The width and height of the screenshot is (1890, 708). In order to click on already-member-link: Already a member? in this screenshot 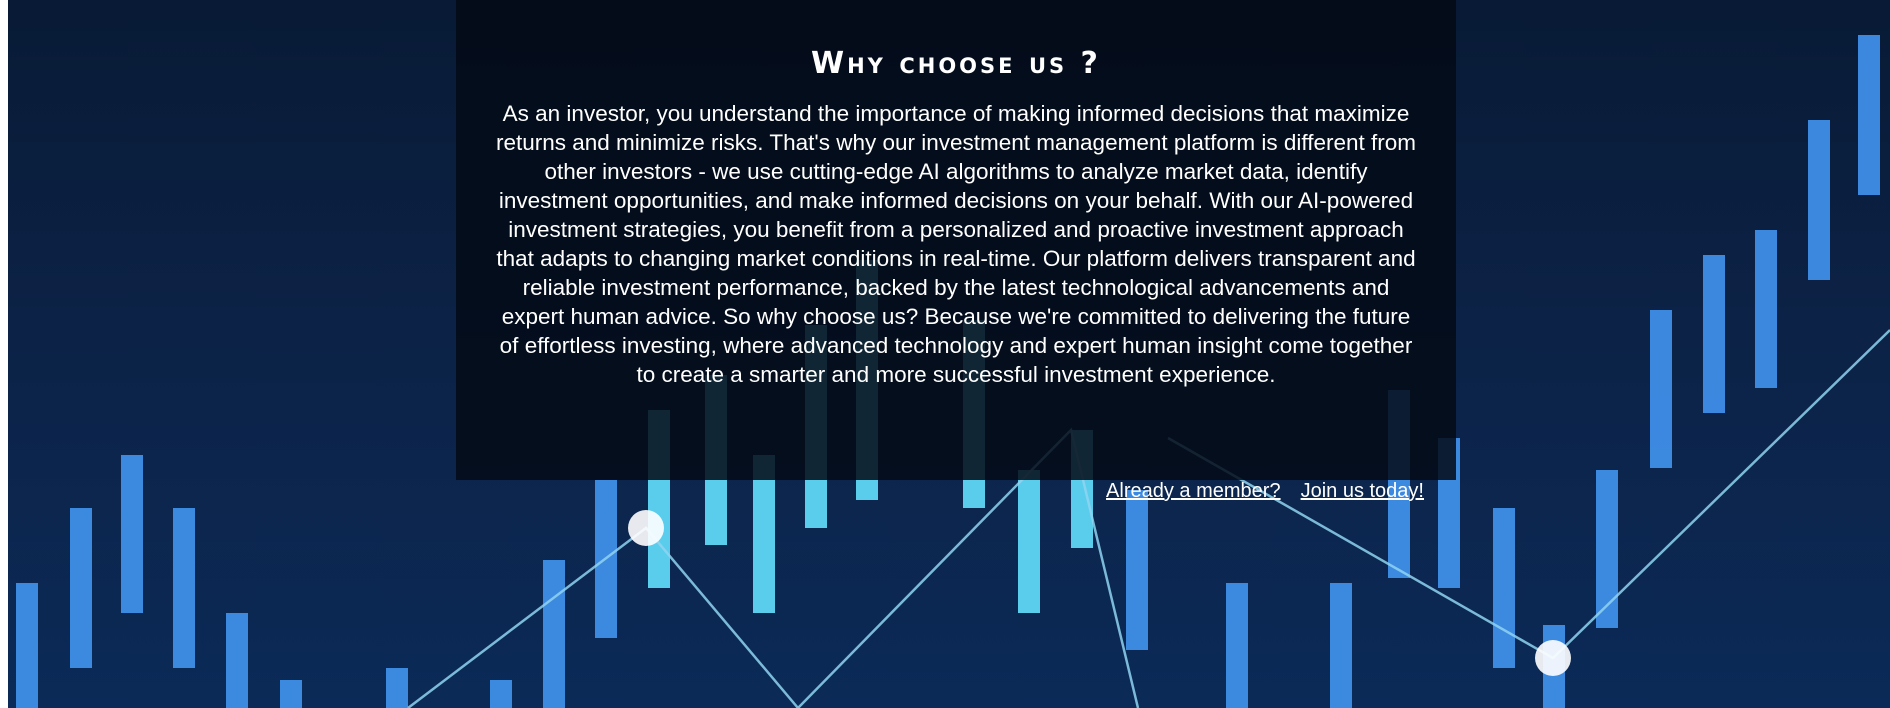, I will do `click(1193, 491)`.